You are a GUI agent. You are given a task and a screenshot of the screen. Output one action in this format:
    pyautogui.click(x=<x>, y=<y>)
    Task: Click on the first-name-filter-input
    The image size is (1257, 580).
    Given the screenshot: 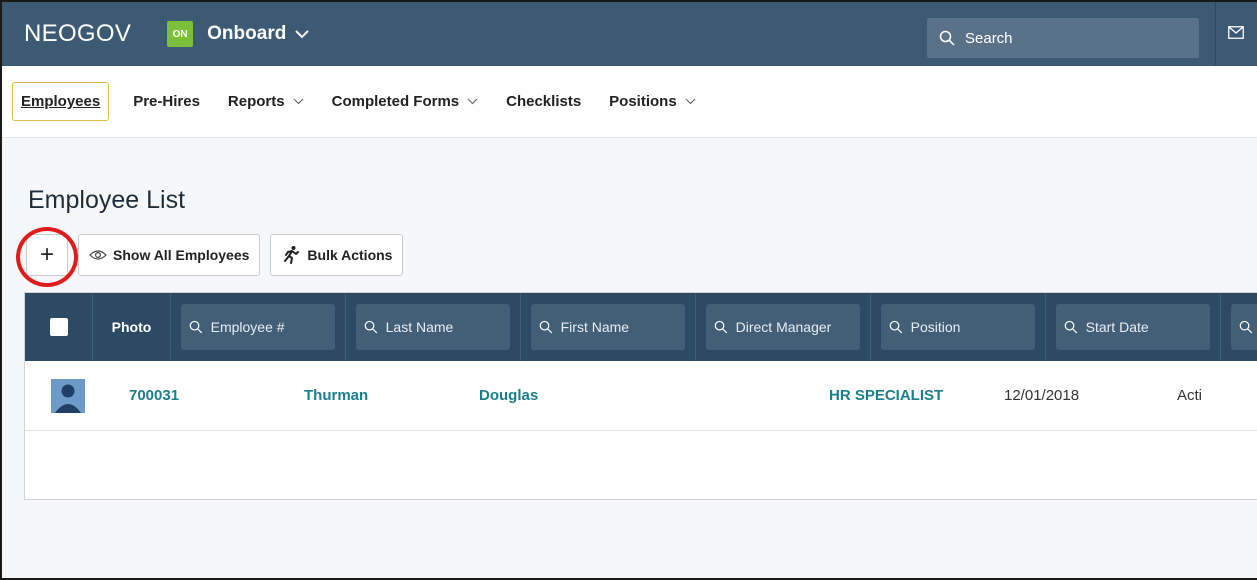 What is the action you would take?
    pyautogui.click(x=622, y=327)
    